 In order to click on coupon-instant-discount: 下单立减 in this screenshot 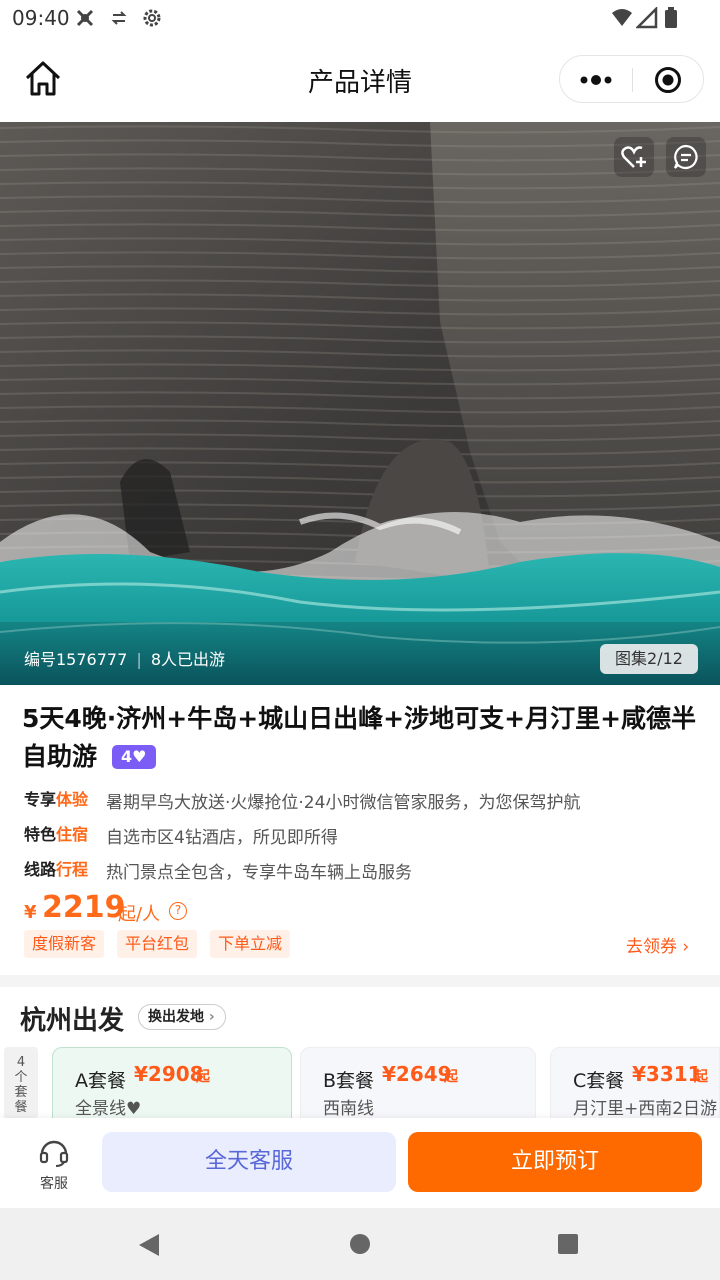, I will do `click(250, 944)`.